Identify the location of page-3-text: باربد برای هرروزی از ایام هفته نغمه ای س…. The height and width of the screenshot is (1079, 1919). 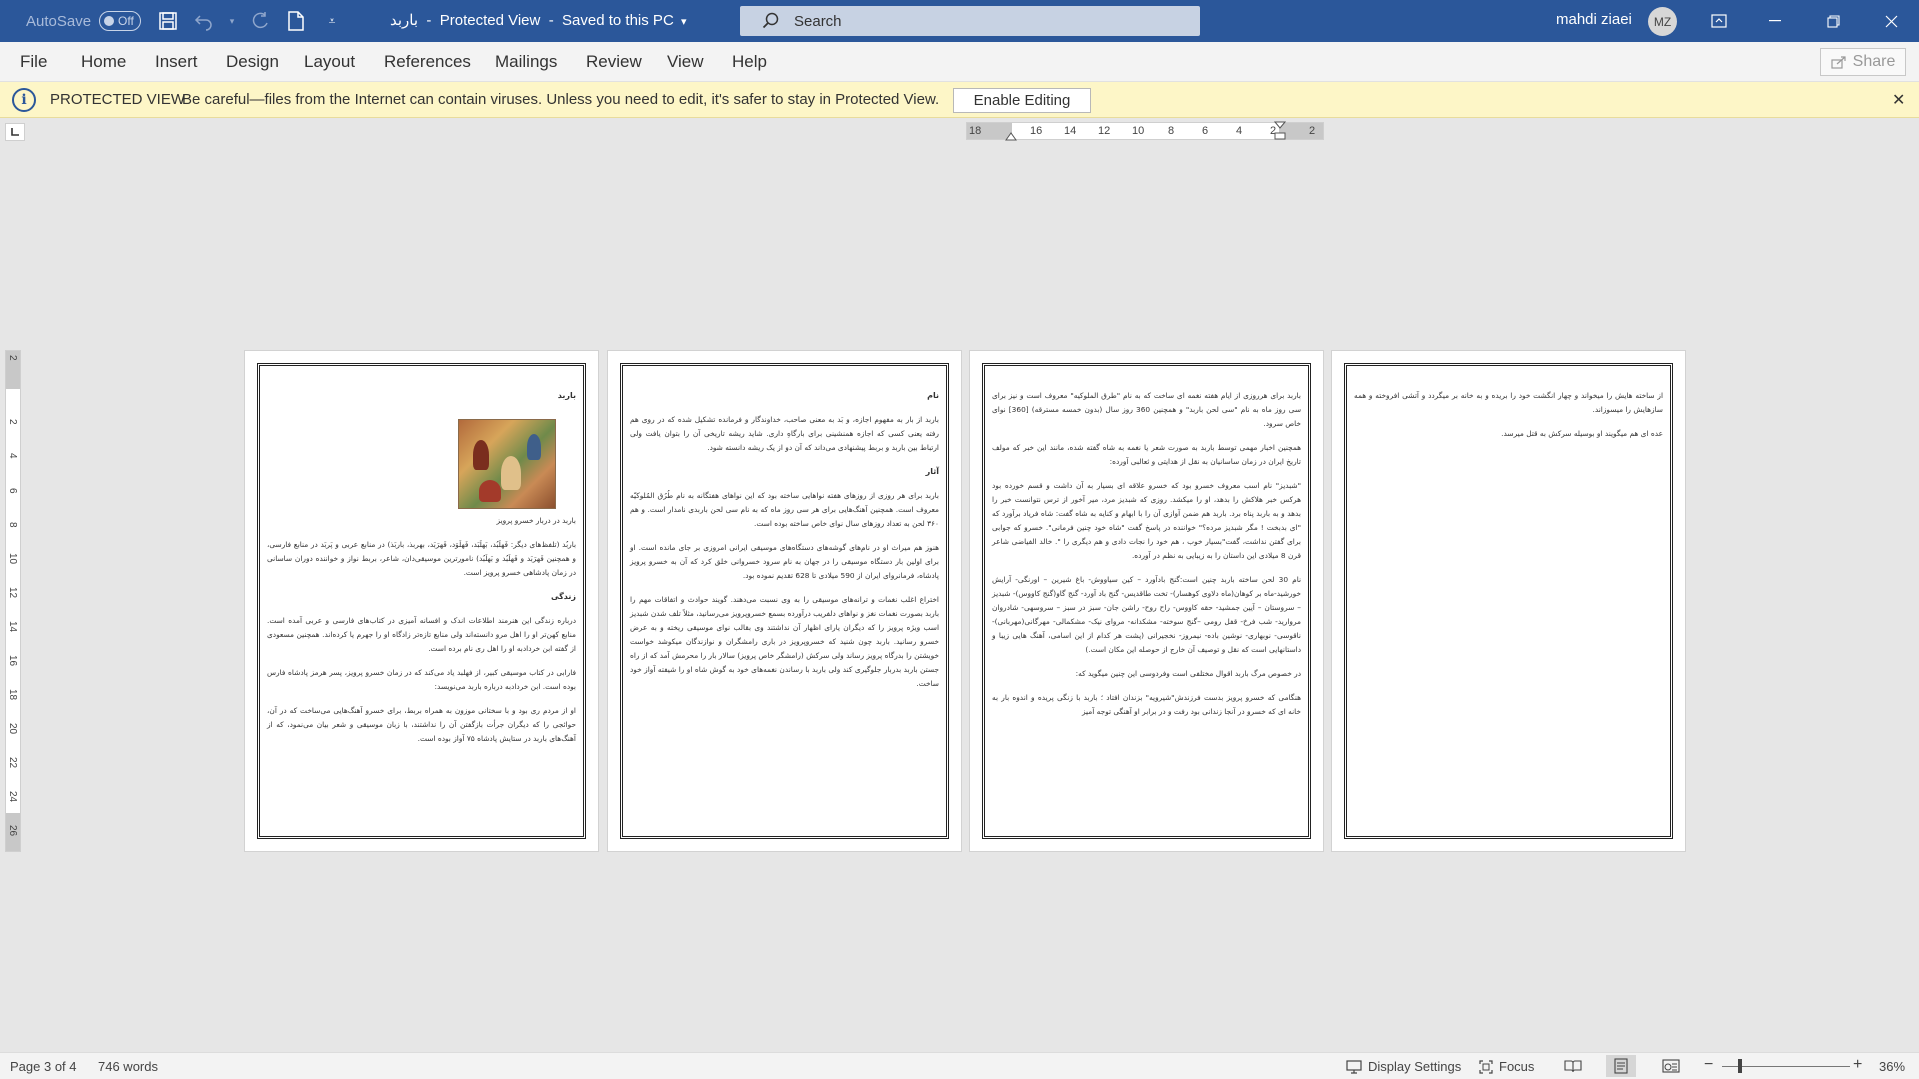
(1146, 559).